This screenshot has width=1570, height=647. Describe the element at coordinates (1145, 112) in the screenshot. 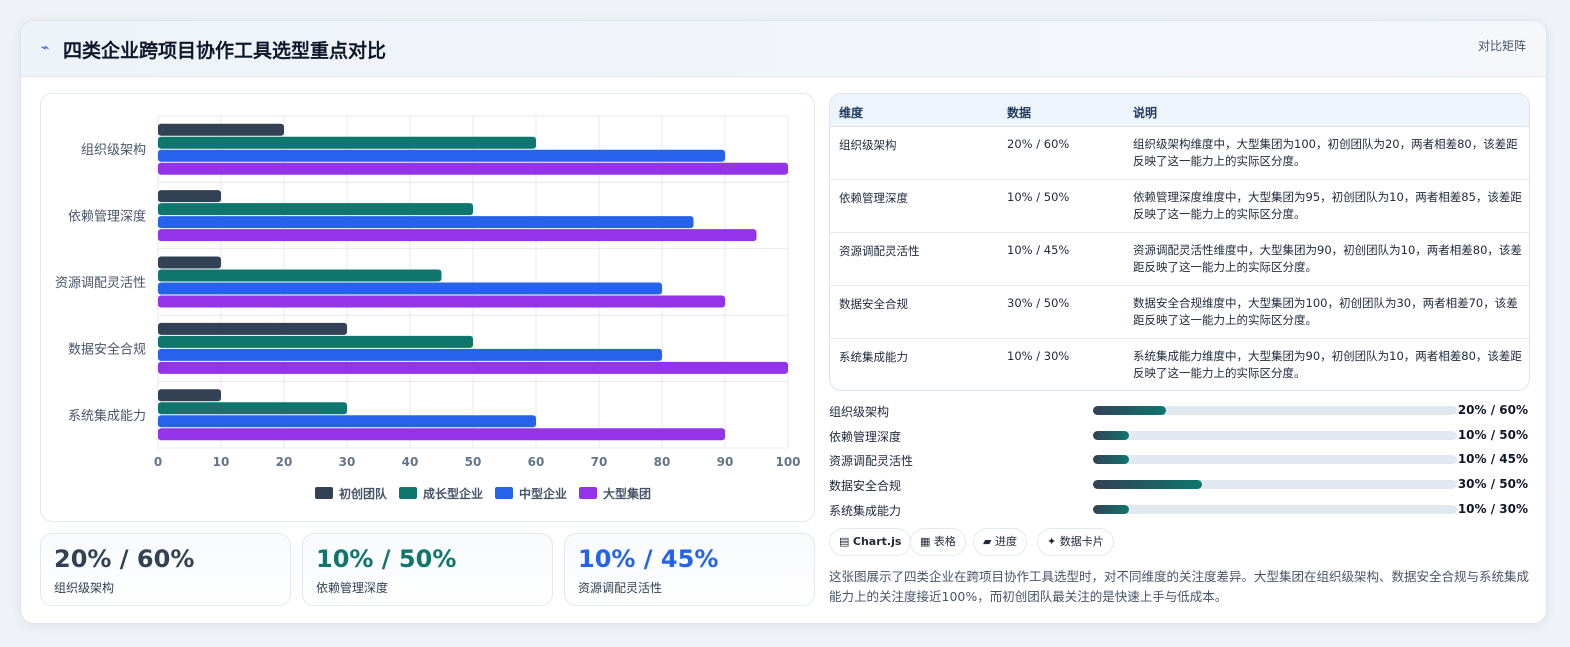

I see `column-header: 说明` at that location.